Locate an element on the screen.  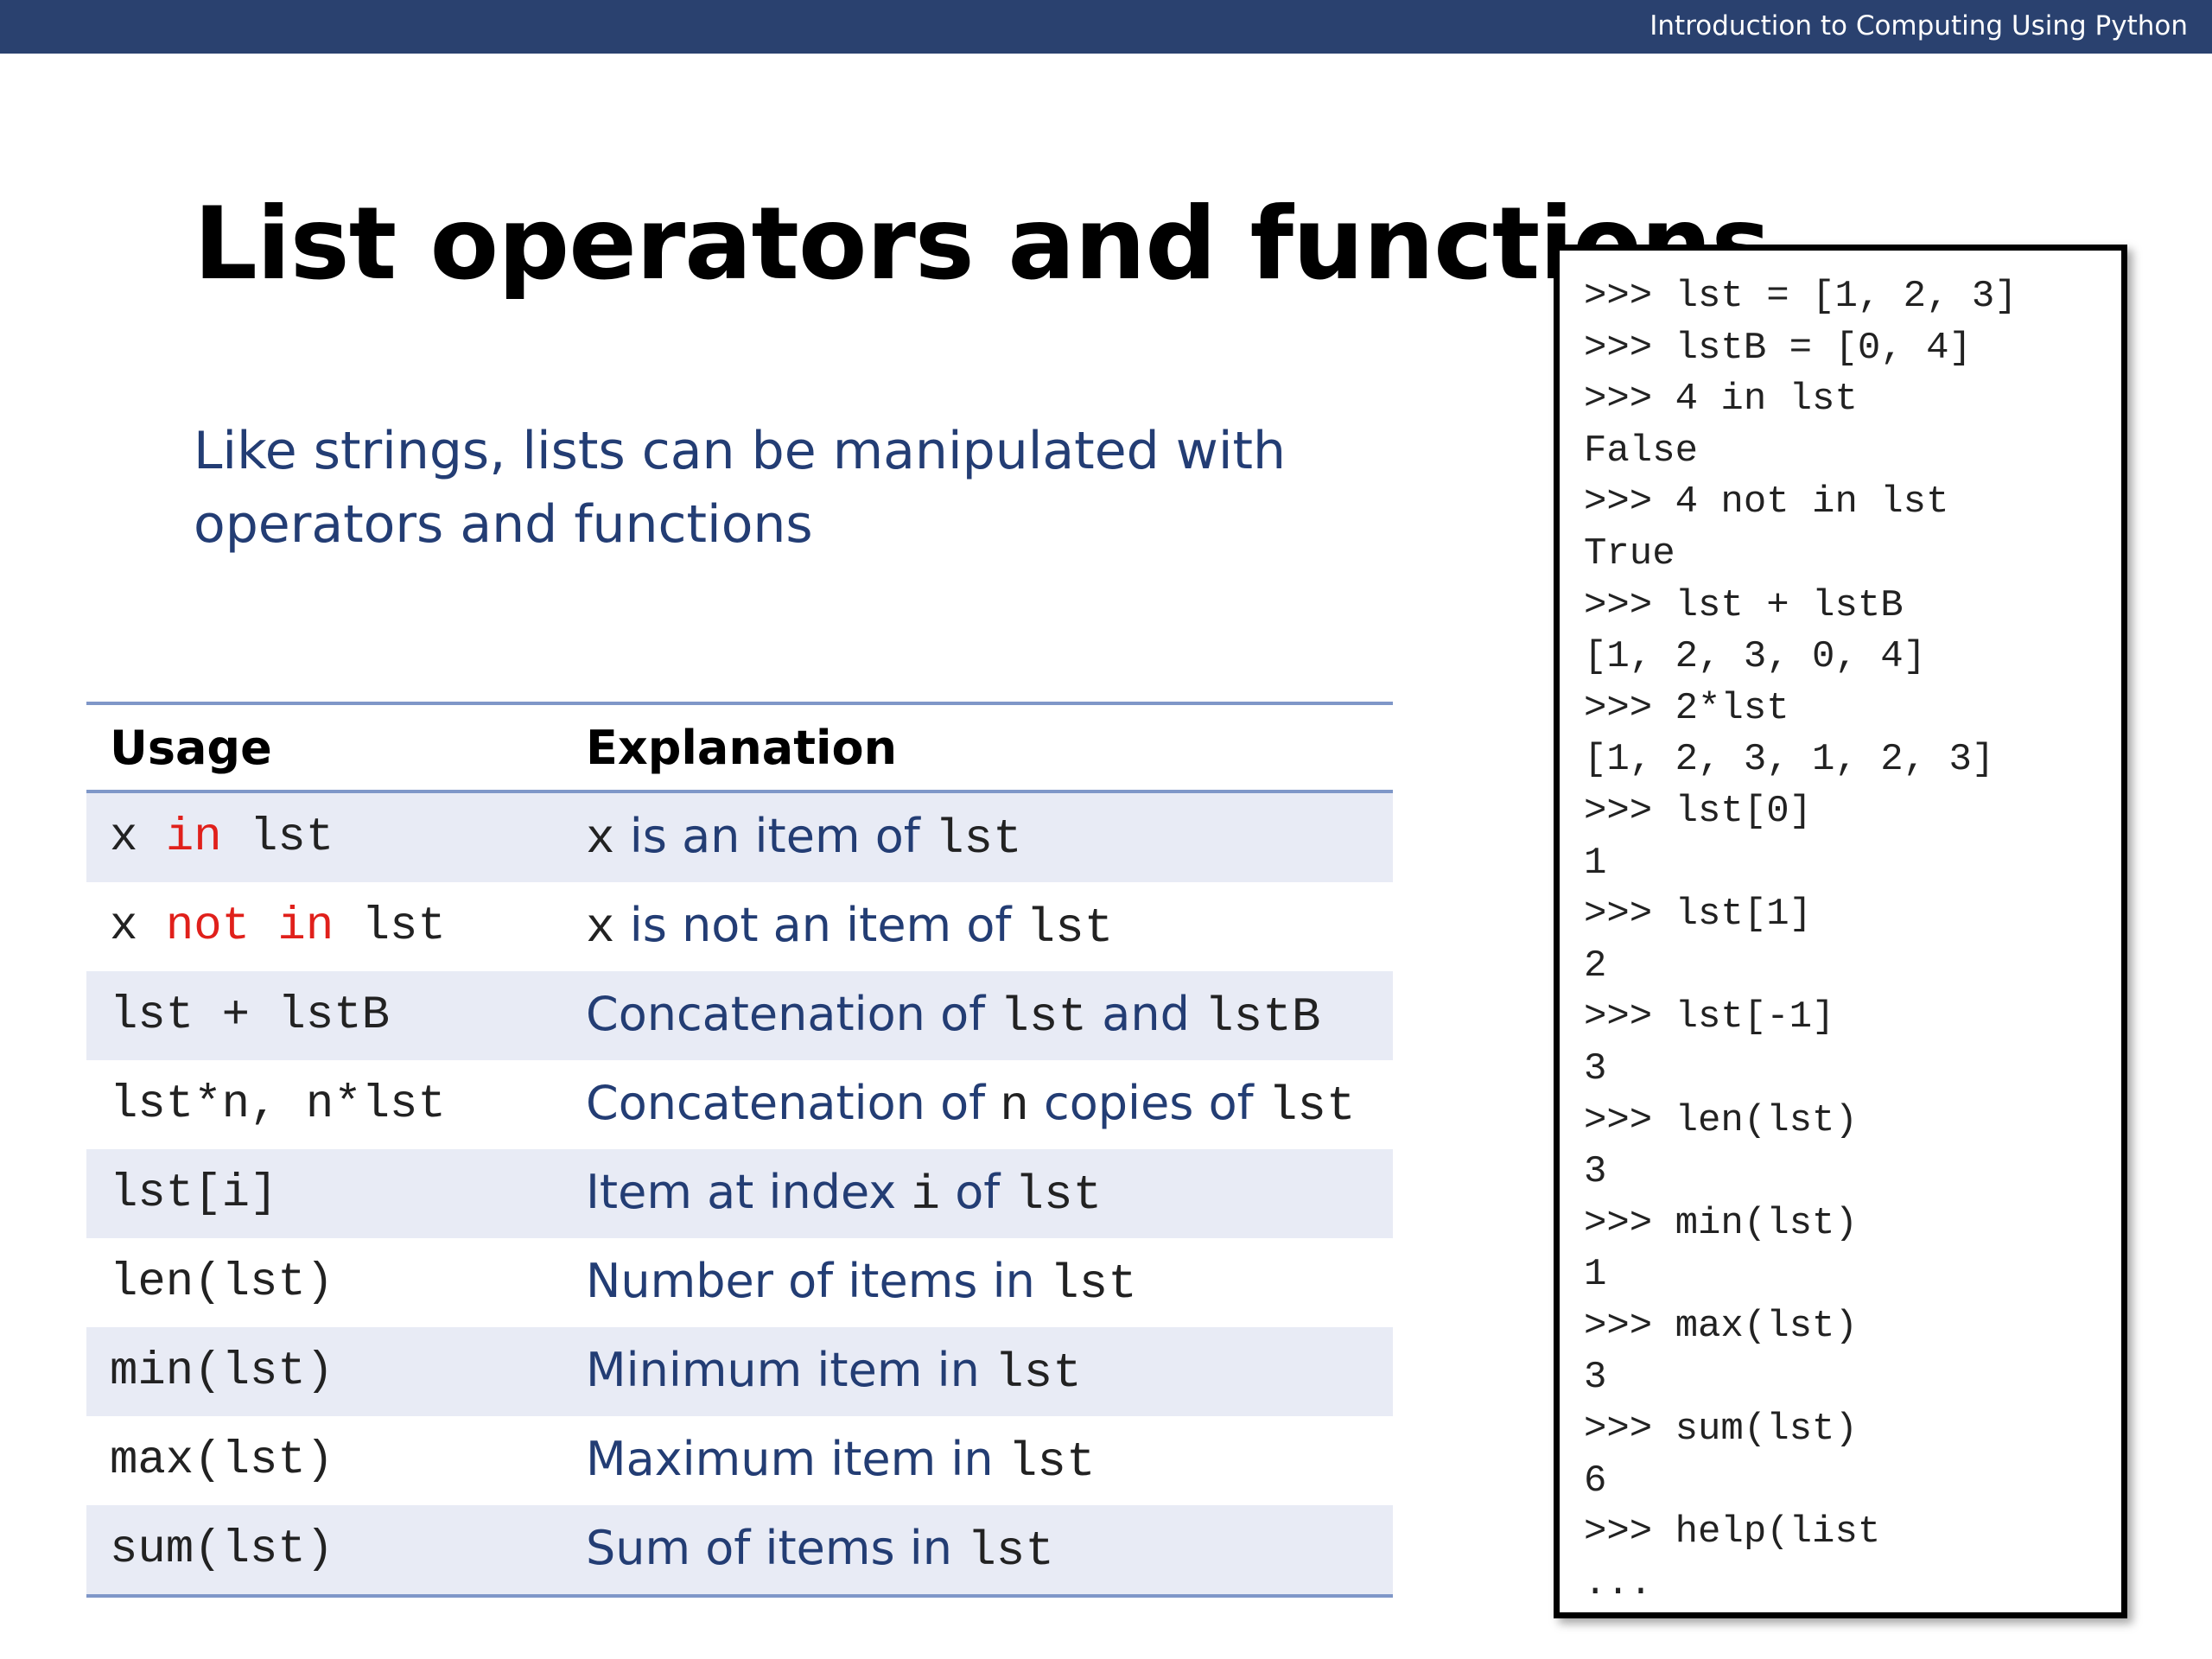
table-row: max(lst) Maximum item in lst is located at coordinates (739, 1460).